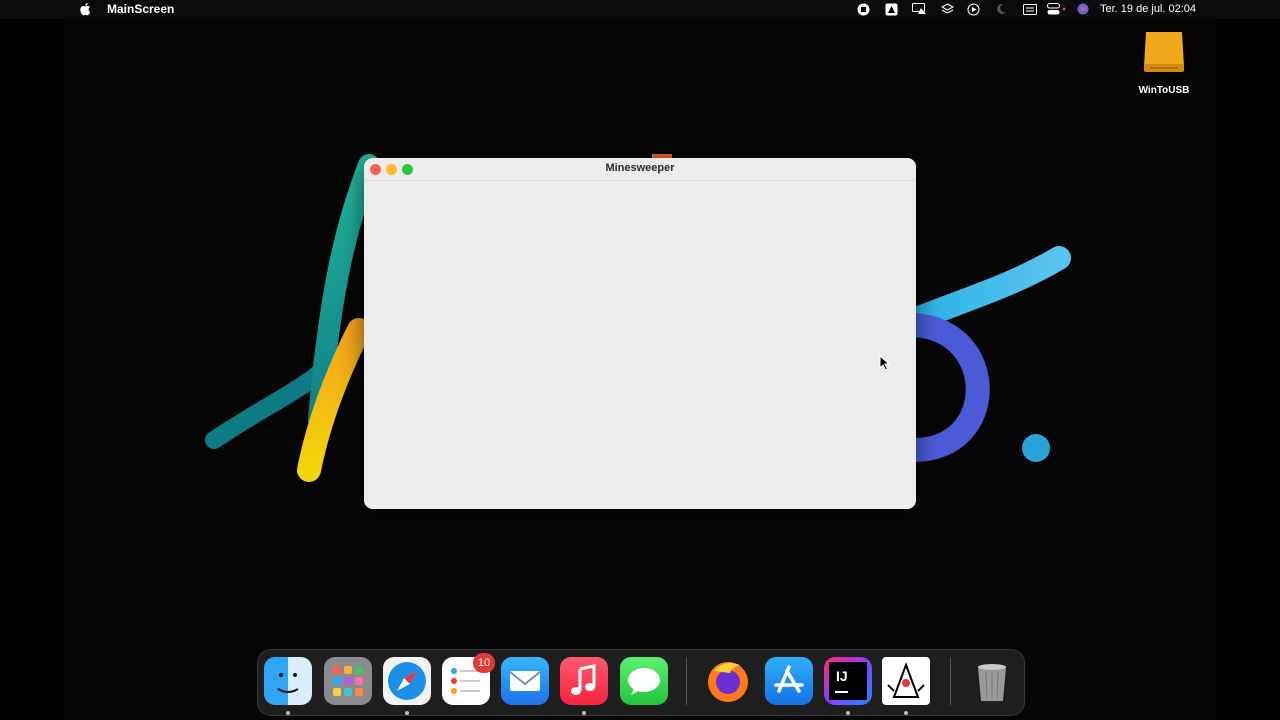 This screenshot has height=720, width=1280. I want to click on airdrop-icon, so click(891, 9).